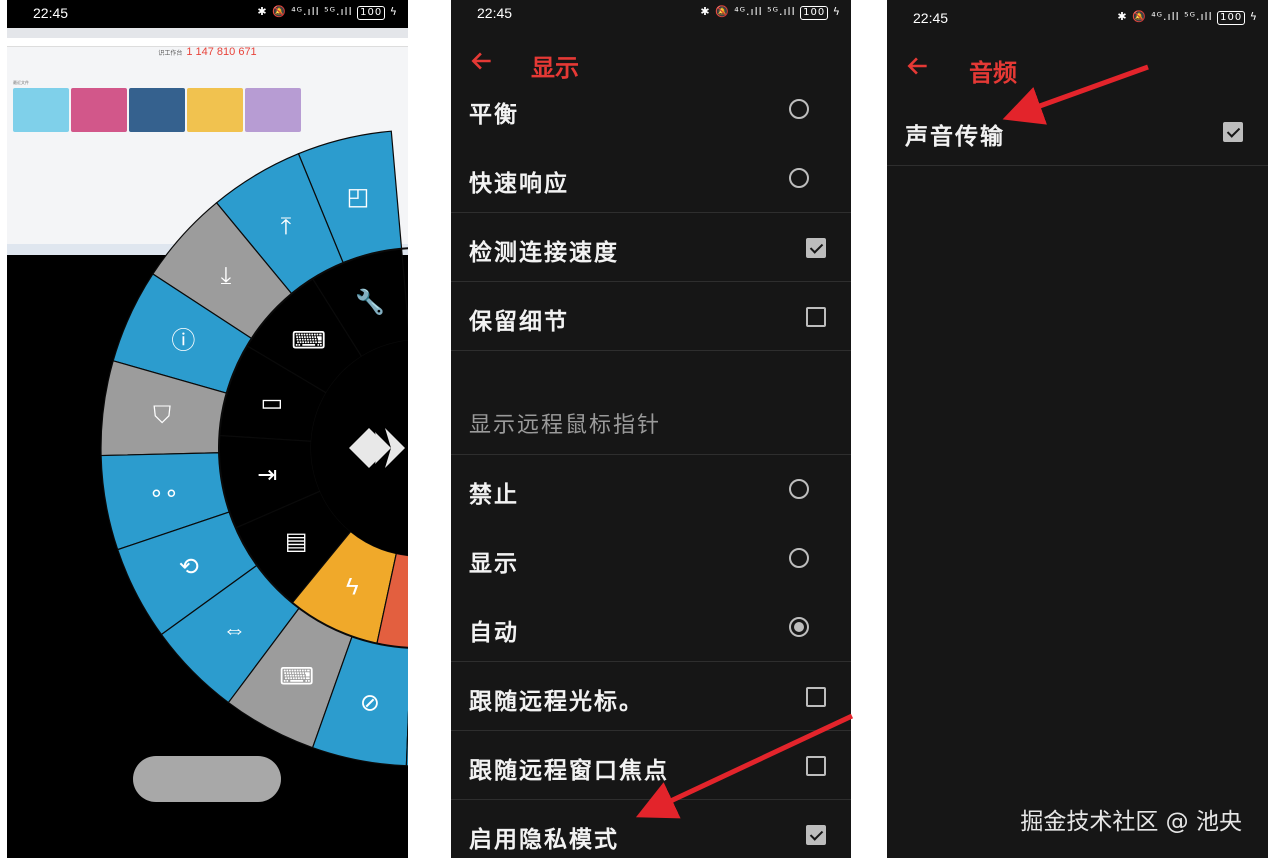 This screenshot has height=858, width=1268. Describe the element at coordinates (164, 493) in the screenshot. I see `nodes-icon: ∘∘` at that location.